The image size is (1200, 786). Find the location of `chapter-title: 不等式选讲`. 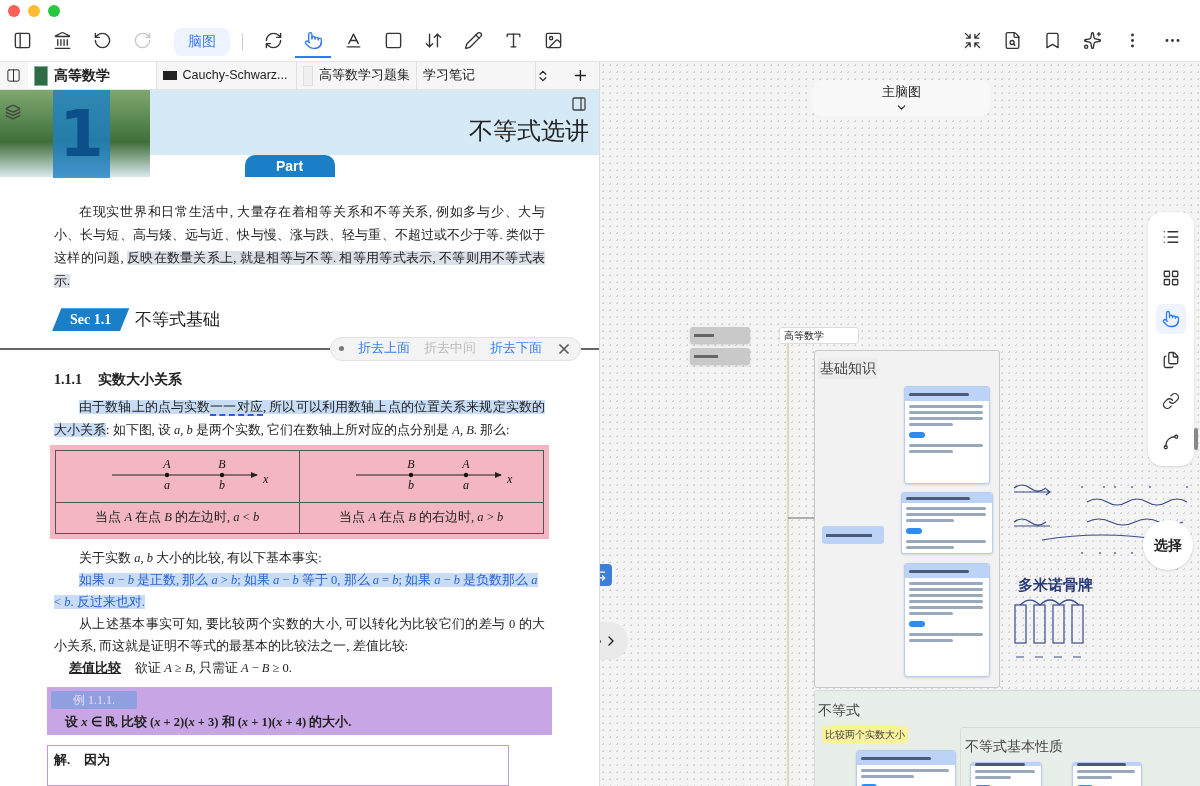

chapter-title: 不等式选讲 is located at coordinates (529, 132).